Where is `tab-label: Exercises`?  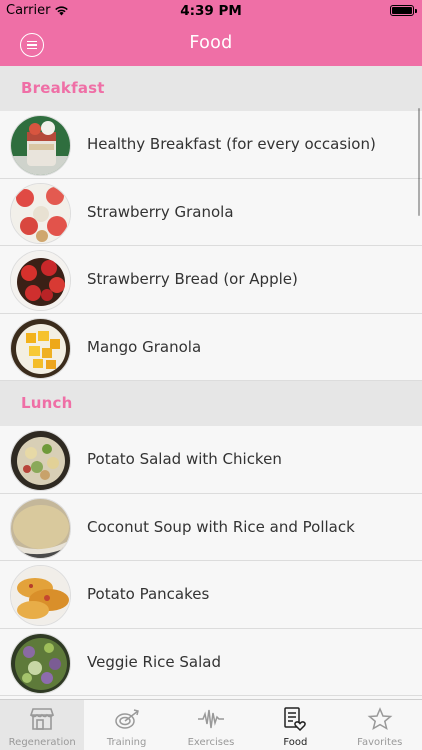
tab-label: Exercises is located at coordinates (211, 742).